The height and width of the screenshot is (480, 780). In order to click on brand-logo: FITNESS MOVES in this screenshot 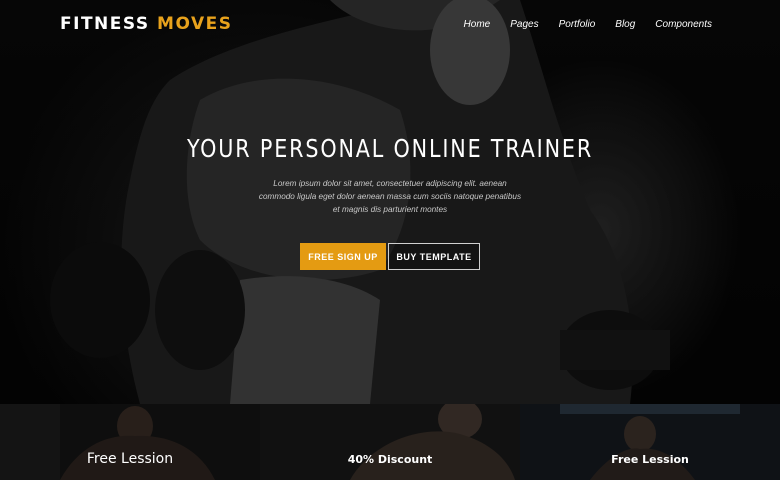, I will do `click(146, 24)`.